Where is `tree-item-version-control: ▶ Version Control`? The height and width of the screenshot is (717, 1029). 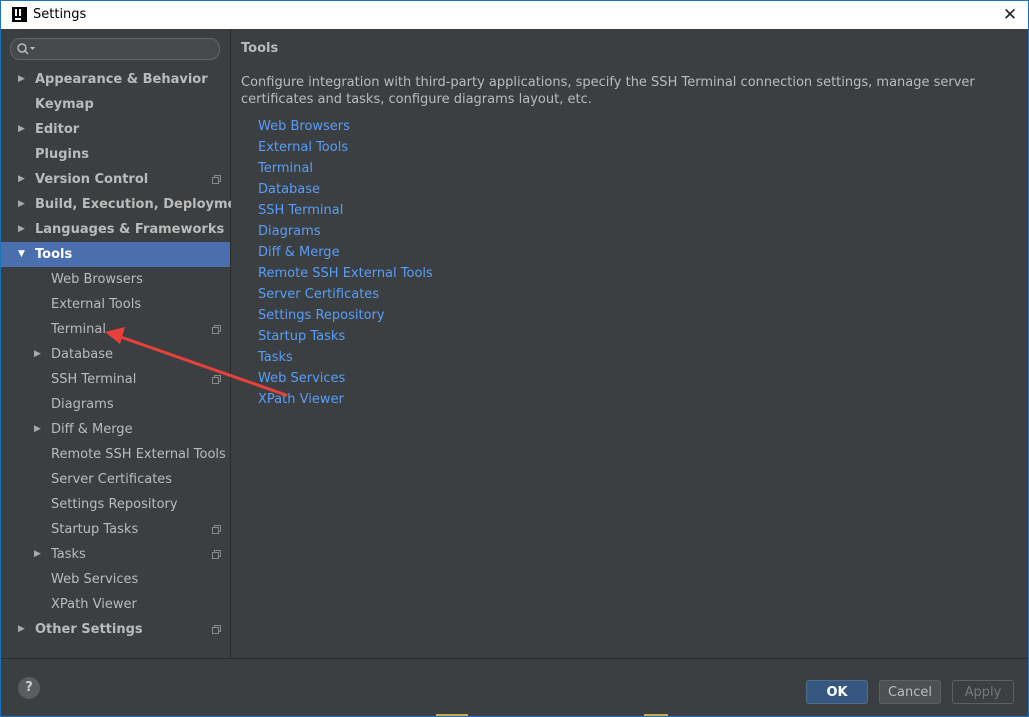 tree-item-version-control: ▶ Version Control is located at coordinates (115, 179).